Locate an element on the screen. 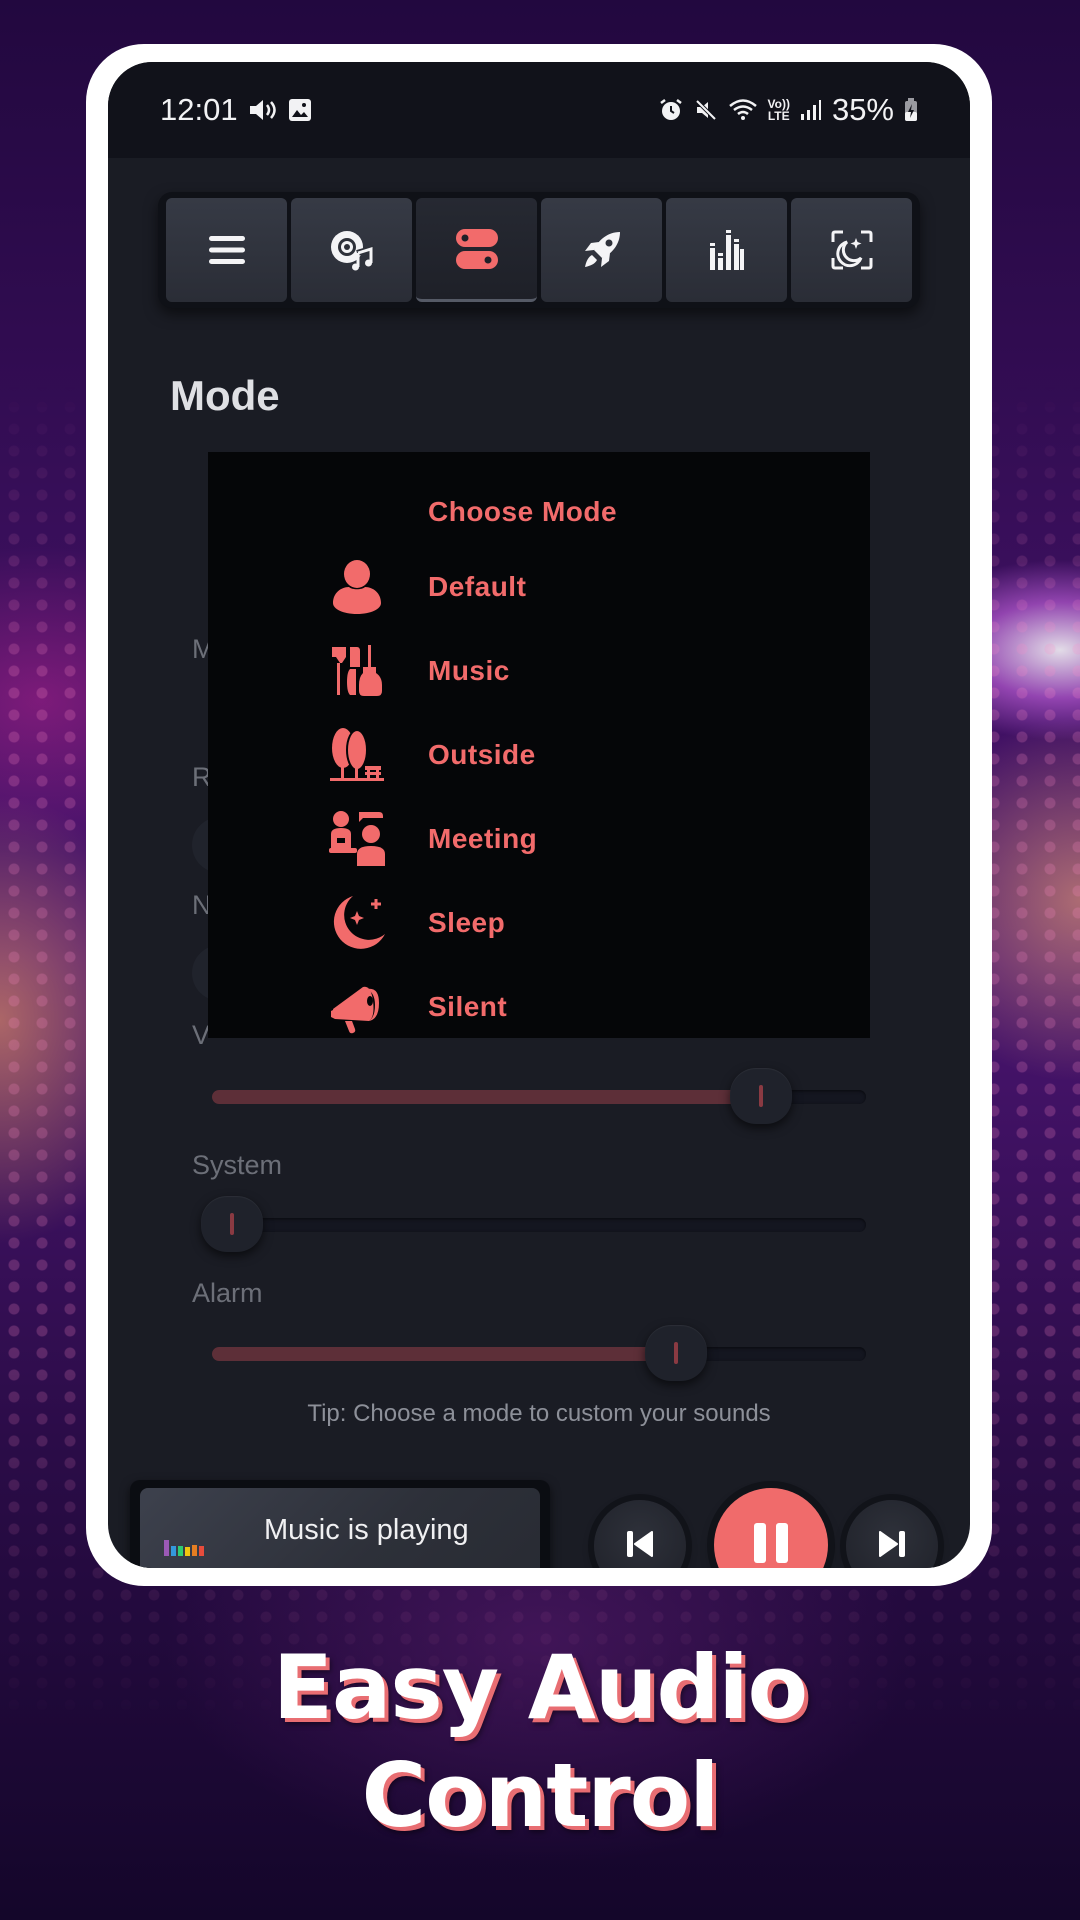  now-playing-status: Music is playing is located at coordinates (366, 1530).